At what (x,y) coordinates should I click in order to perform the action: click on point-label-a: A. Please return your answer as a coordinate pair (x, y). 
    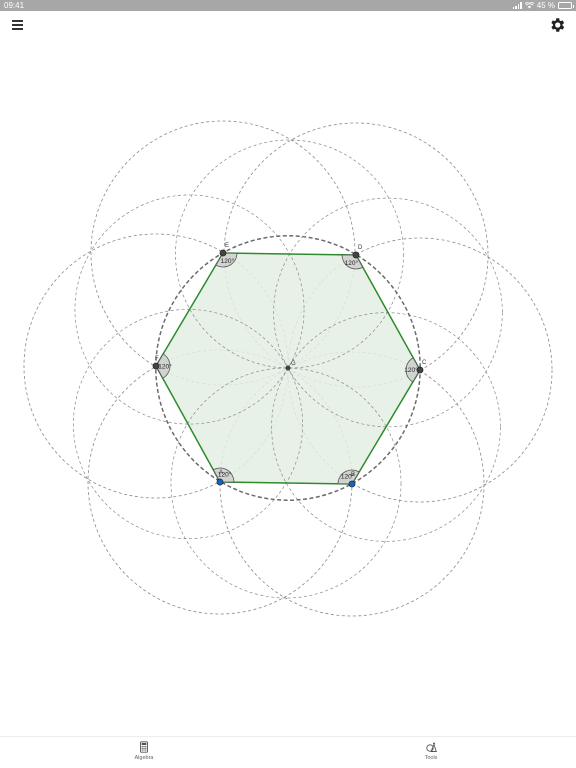
    Looking at the image, I should click on (221, 473).